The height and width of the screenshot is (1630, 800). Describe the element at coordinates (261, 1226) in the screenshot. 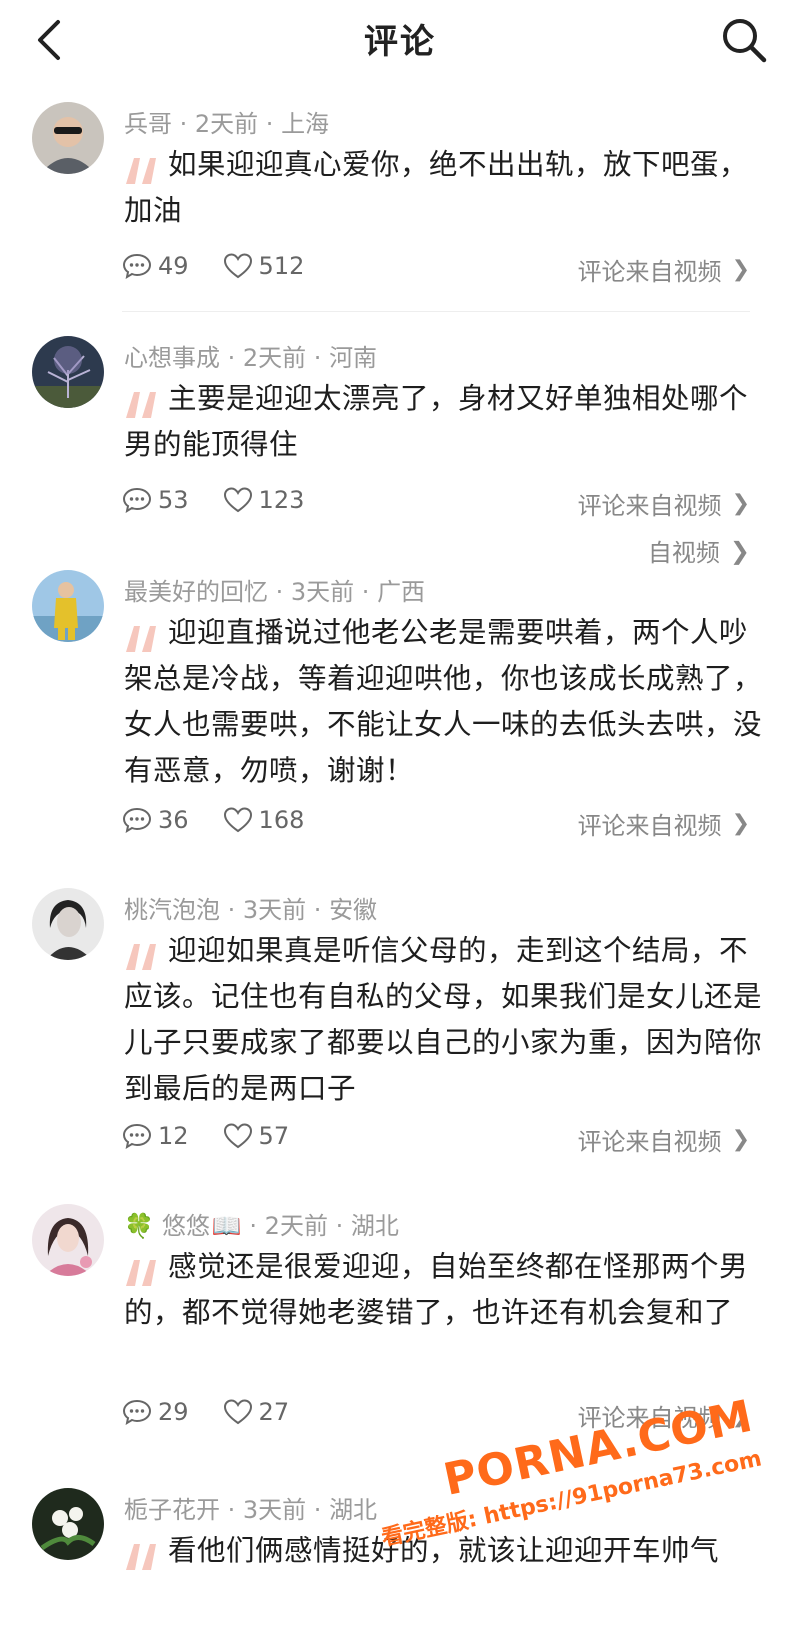

I see `comment-meta: 🍀 悠悠📖 · 2天前 · 湖北` at that location.